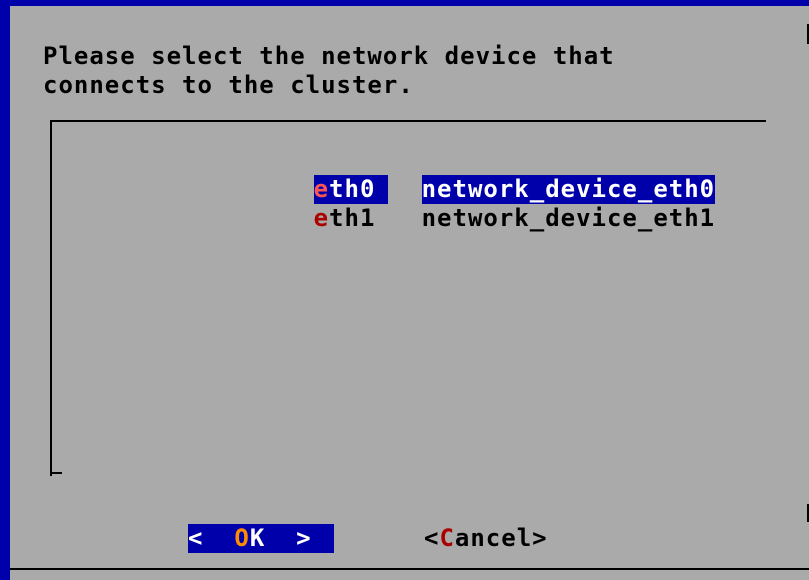 Image resolution: width=809 pixels, height=580 pixels. Describe the element at coordinates (409, 569) in the screenshot. I see `dialog-bottom-border` at that location.